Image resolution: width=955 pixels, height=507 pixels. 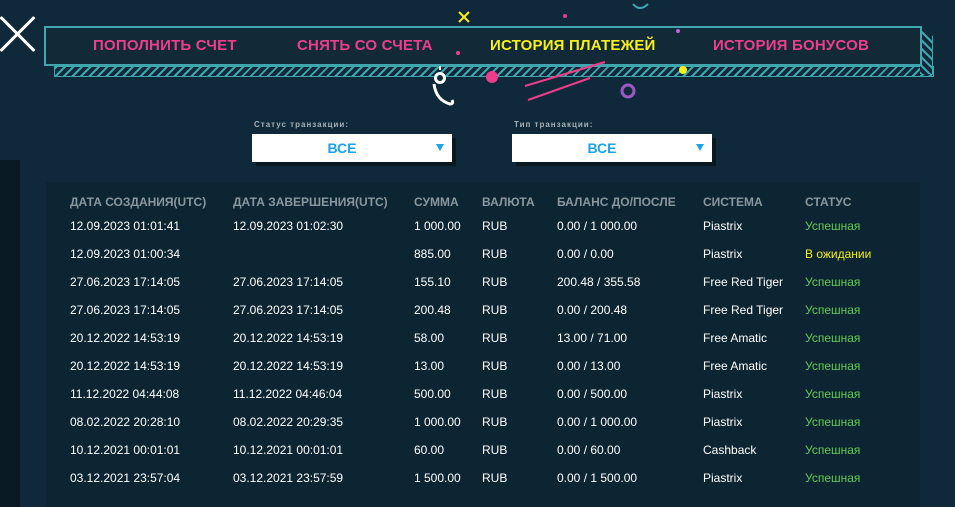 I want to click on status-cell: В ожидании, so click(x=838, y=254).